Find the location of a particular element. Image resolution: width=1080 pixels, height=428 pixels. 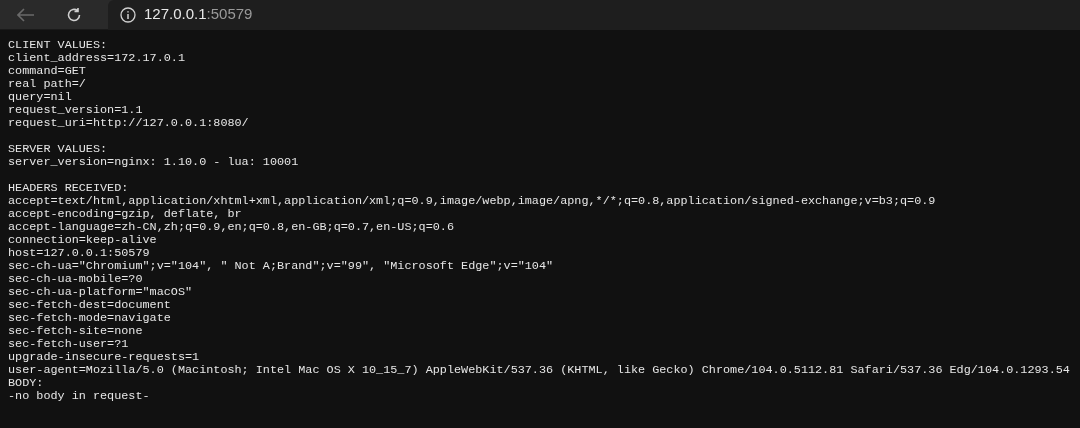

section-heading: HEADERS RECEIVED: is located at coordinates (68, 187).